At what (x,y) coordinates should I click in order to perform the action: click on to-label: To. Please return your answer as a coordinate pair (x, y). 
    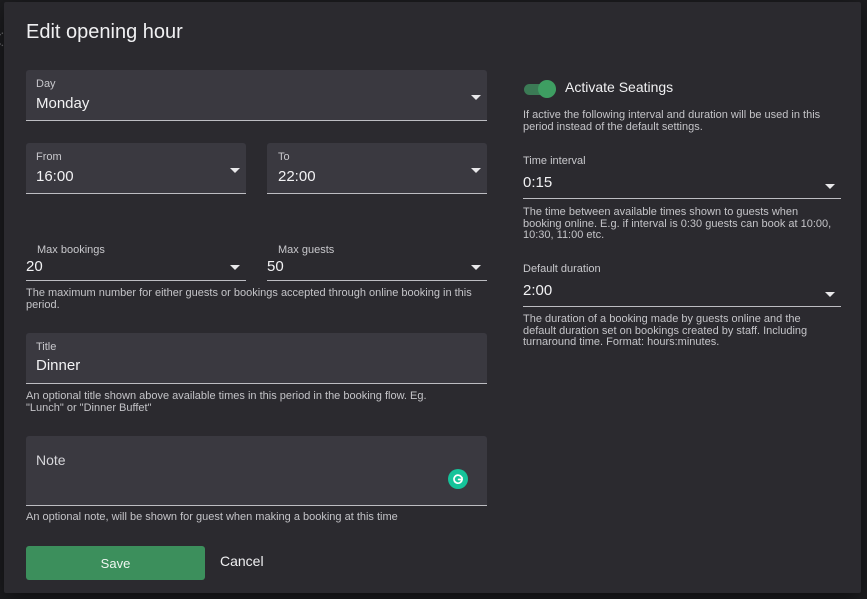
    Looking at the image, I should click on (284, 157).